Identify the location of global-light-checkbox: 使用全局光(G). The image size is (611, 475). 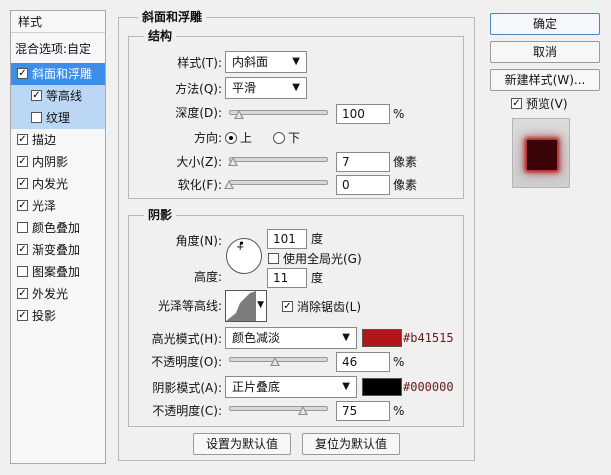
(315, 259).